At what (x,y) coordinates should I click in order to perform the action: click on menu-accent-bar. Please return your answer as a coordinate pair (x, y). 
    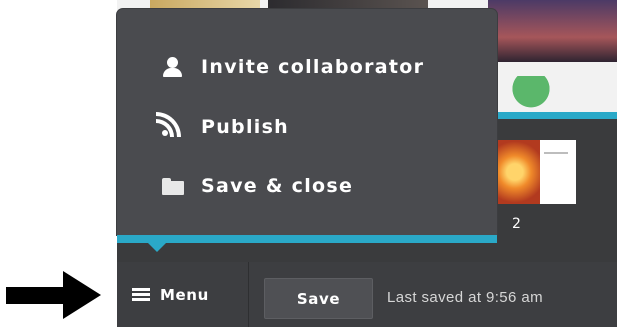
    Looking at the image, I should click on (307, 239).